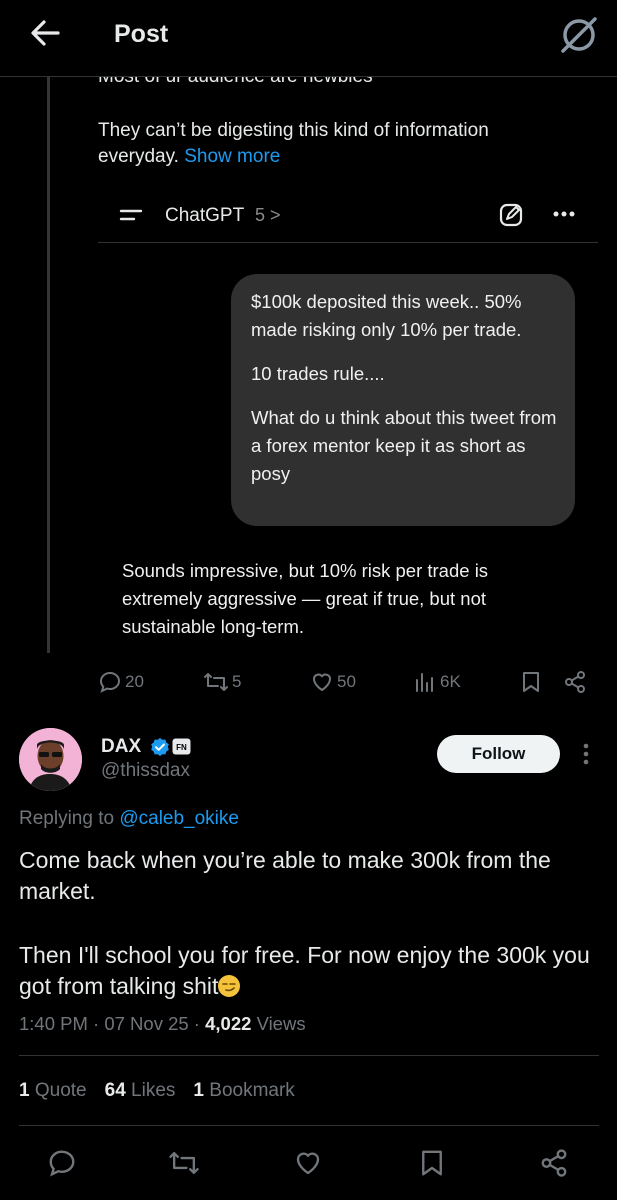  Describe the element at coordinates (252, 1090) in the screenshot. I see `bookmarks-label: Bookmark` at that location.